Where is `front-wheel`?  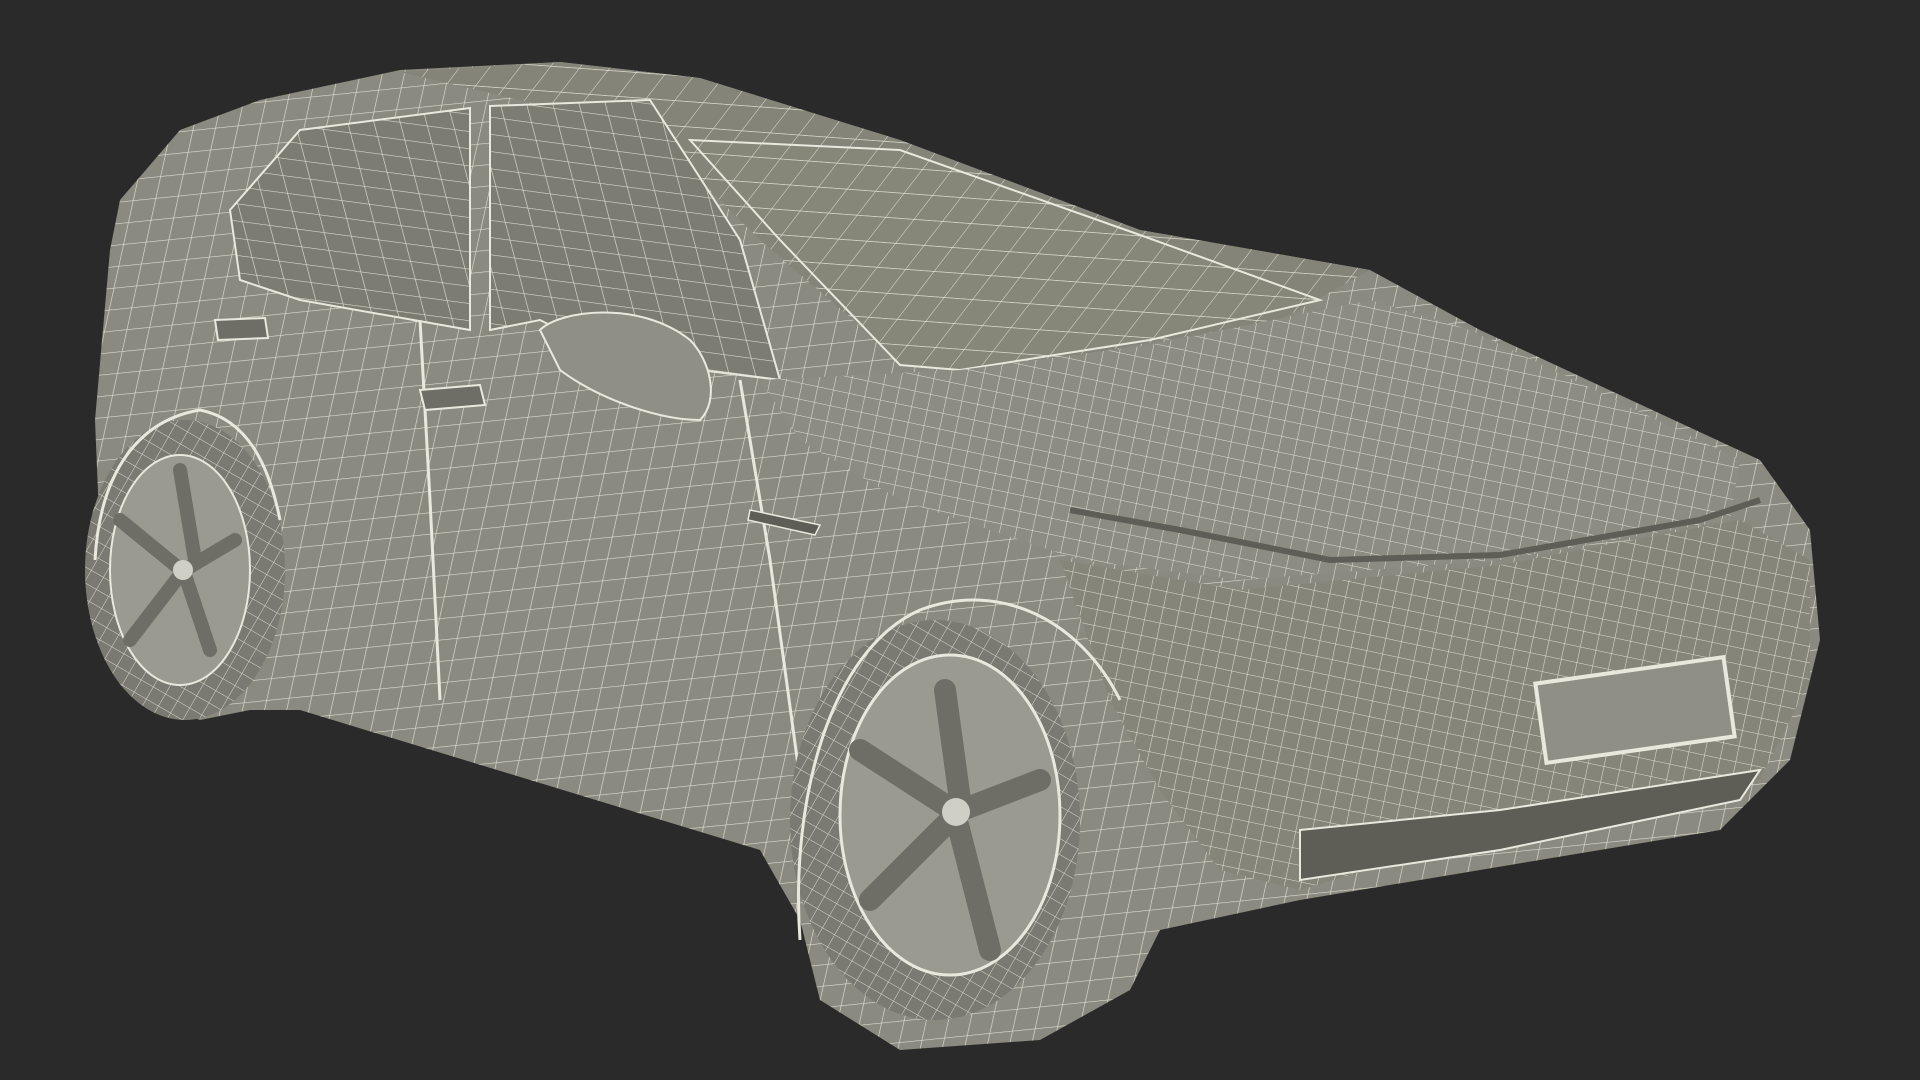
front-wheel is located at coordinates (935, 820).